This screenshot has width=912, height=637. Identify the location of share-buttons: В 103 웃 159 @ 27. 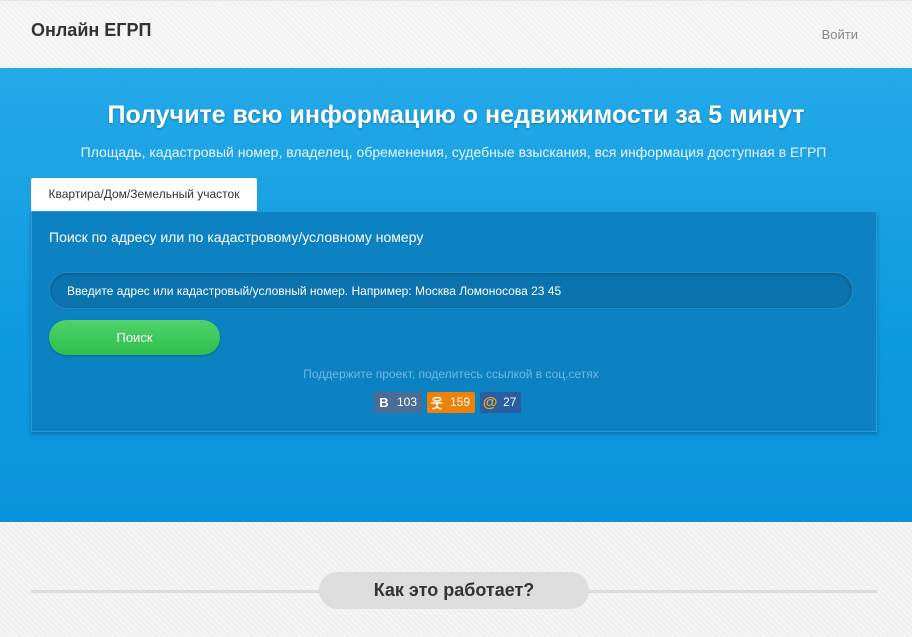
(448, 403).